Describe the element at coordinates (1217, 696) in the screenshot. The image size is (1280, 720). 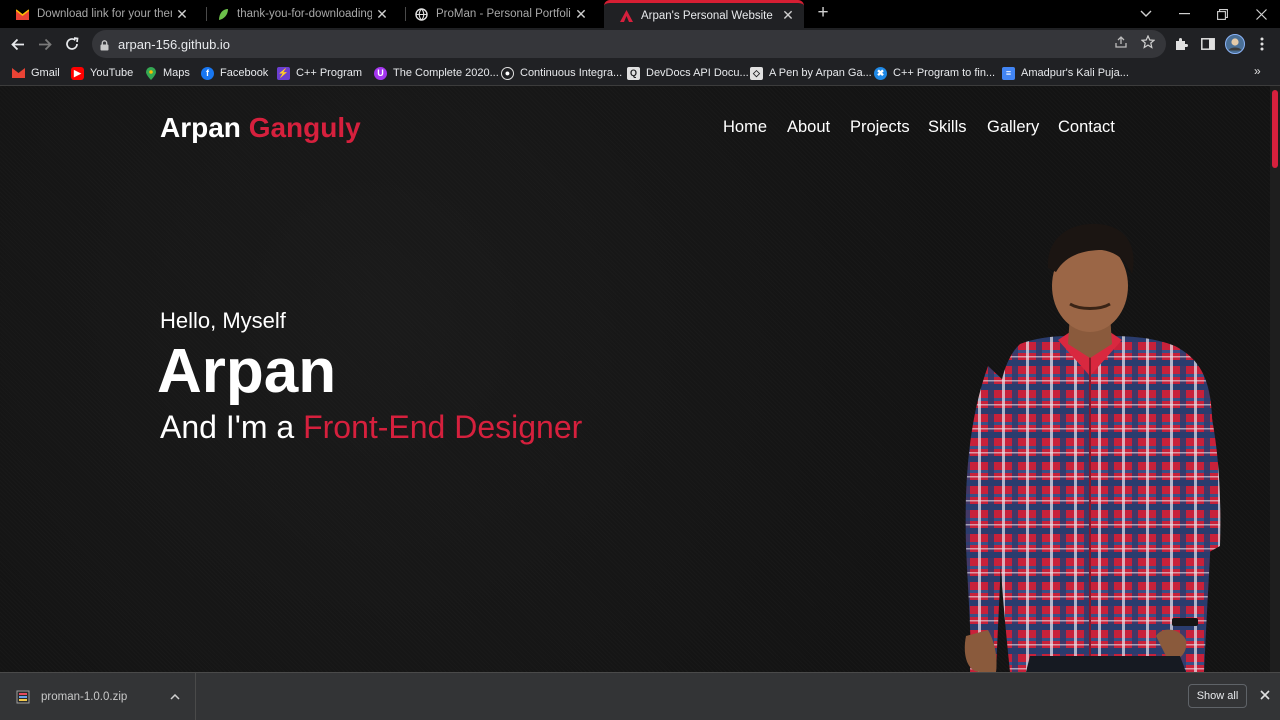
I see `show-all-button: Show all` at that location.